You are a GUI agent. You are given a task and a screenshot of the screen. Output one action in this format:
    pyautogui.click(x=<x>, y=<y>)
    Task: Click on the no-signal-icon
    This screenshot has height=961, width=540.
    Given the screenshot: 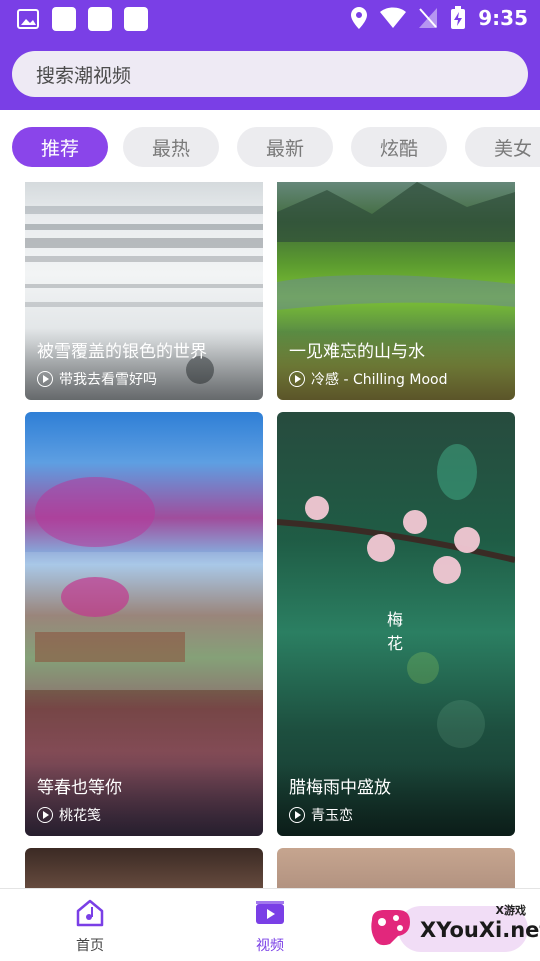 What is the action you would take?
    pyautogui.click(x=428, y=18)
    